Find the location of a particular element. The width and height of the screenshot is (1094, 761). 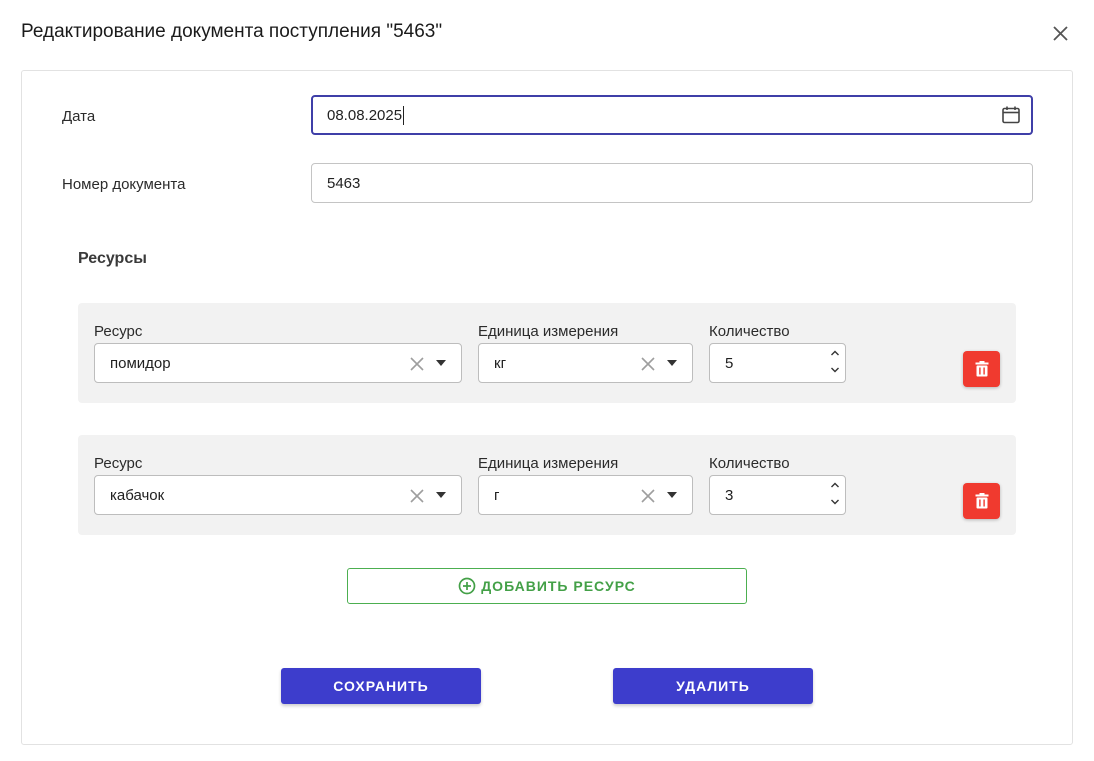

date-value: 08.08.2025 is located at coordinates (365, 115).